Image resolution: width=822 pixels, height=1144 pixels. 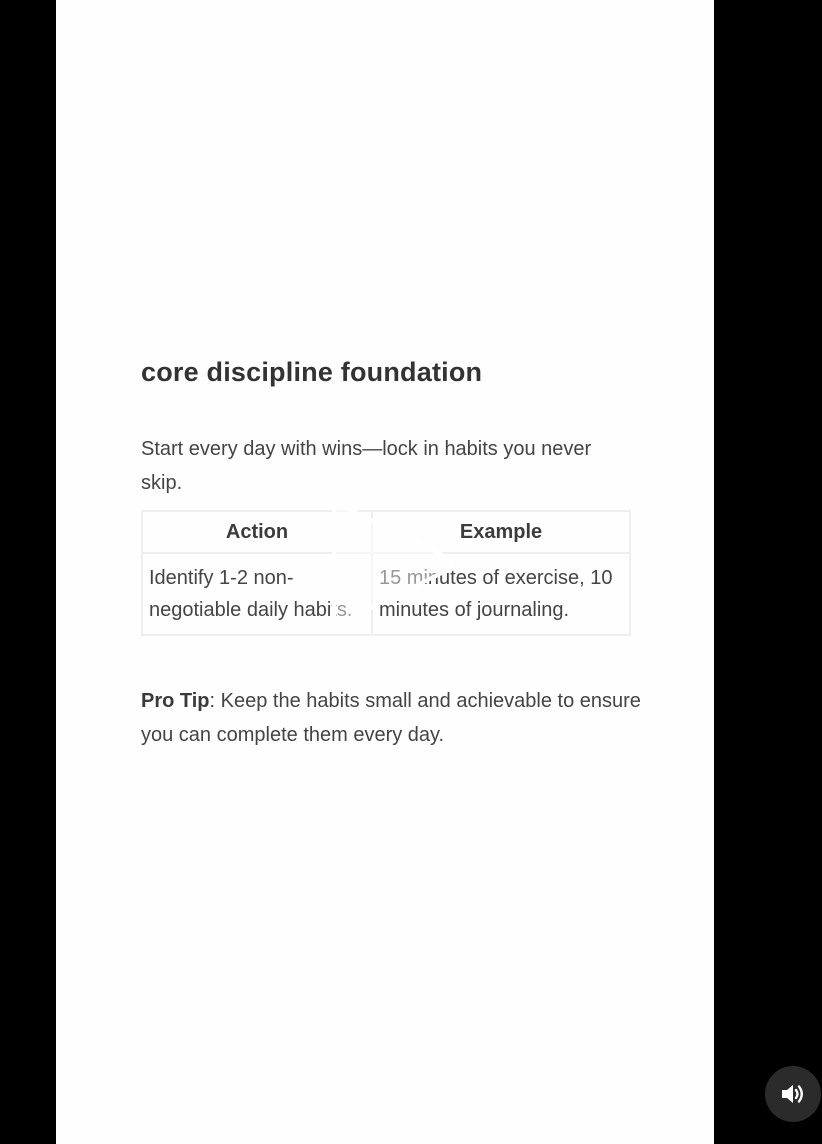 What do you see at coordinates (175, 701) in the screenshot?
I see `pro-tip-label: Pro Tip` at bounding box center [175, 701].